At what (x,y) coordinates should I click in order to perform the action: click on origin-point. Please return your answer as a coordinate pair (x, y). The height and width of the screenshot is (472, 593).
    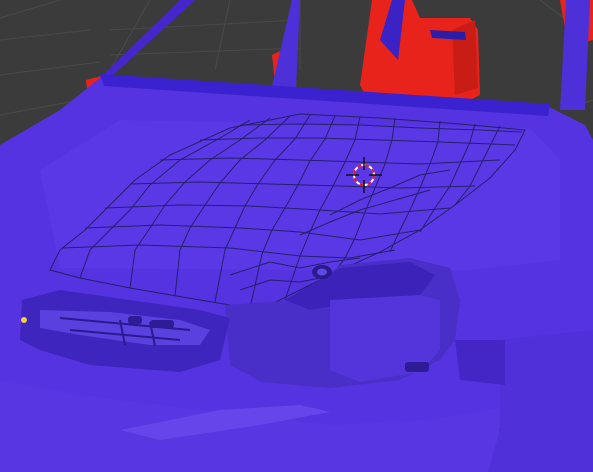
    Looking at the image, I should click on (24, 320).